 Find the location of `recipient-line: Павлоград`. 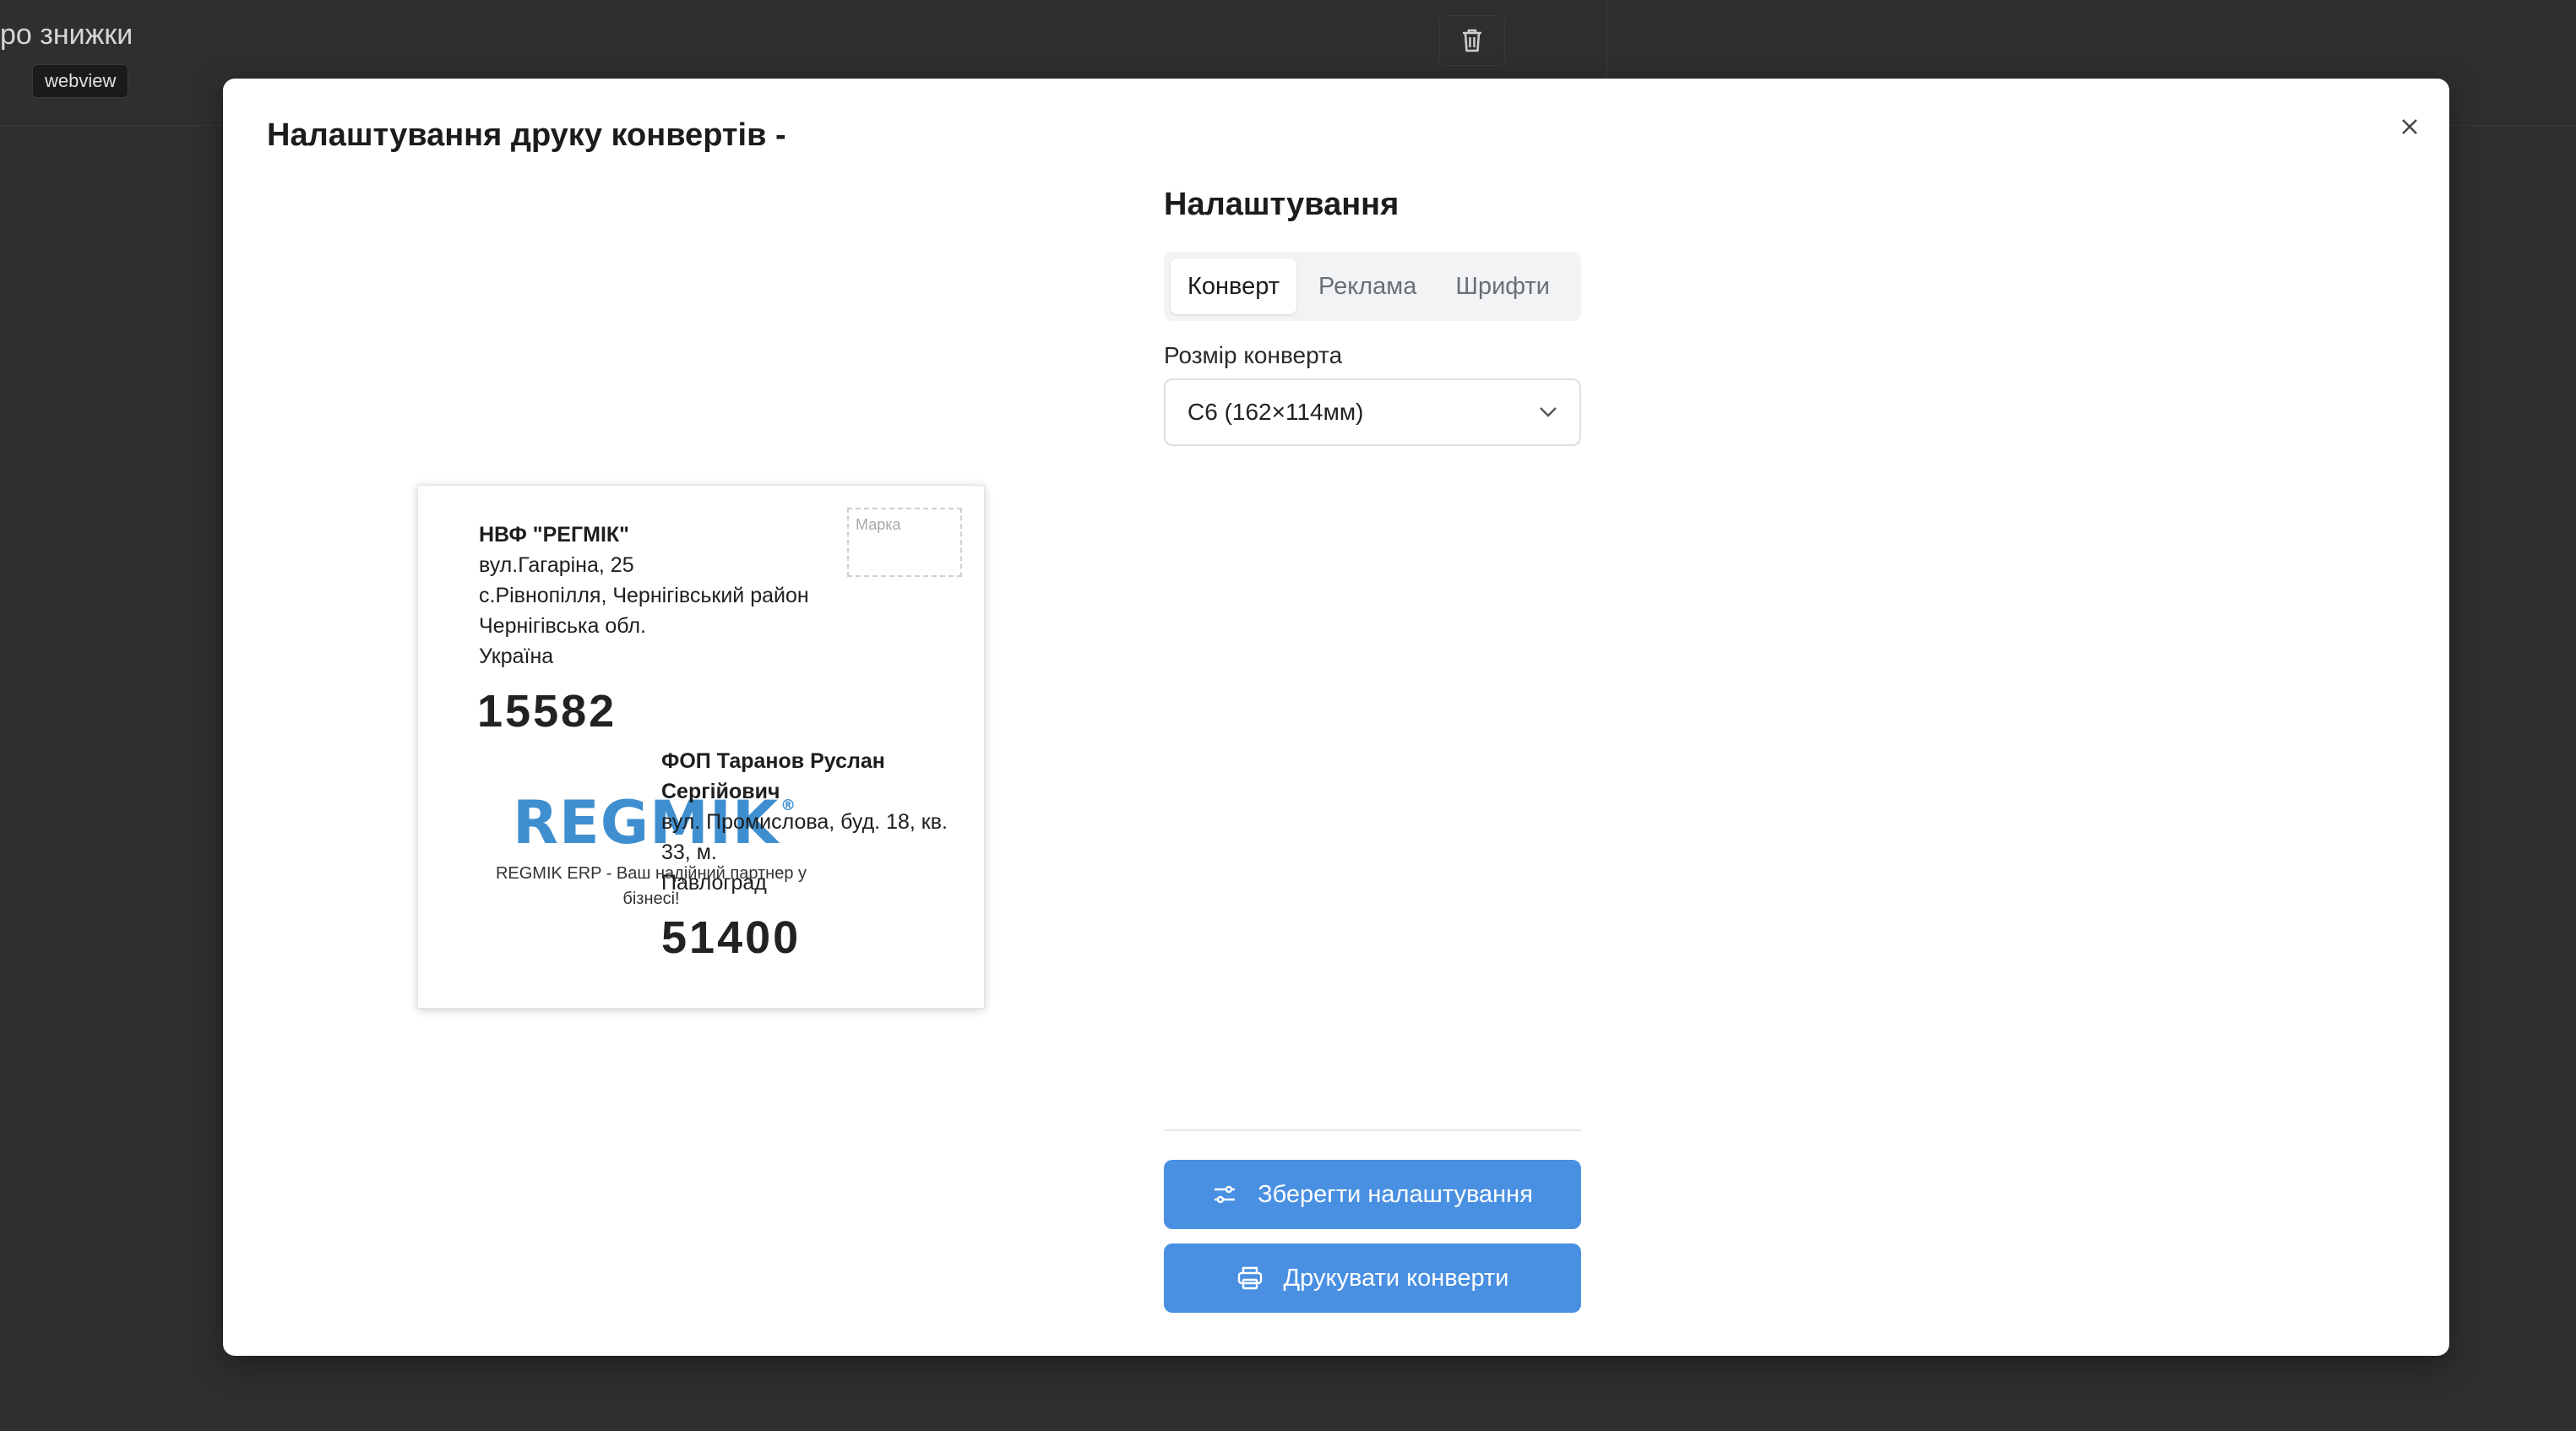

recipient-line: Павлоград is located at coordinates (714, 883).